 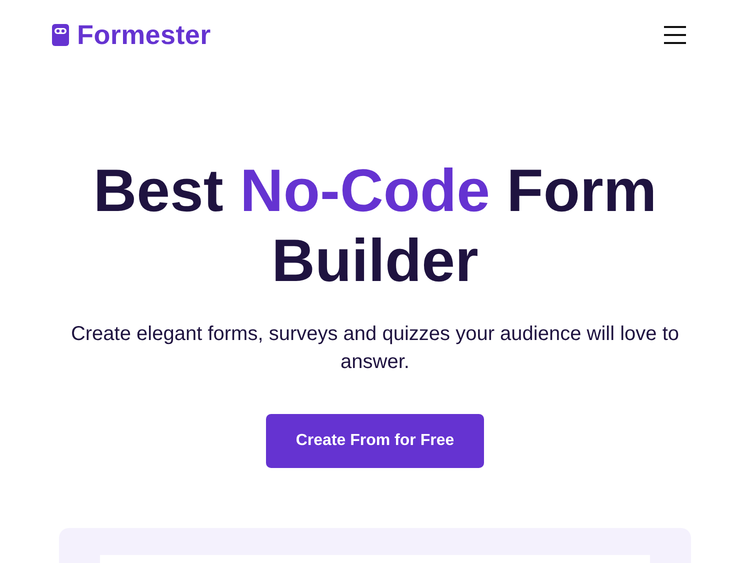 I want to click on brand-name: Formester, so click(x=144, y=35).